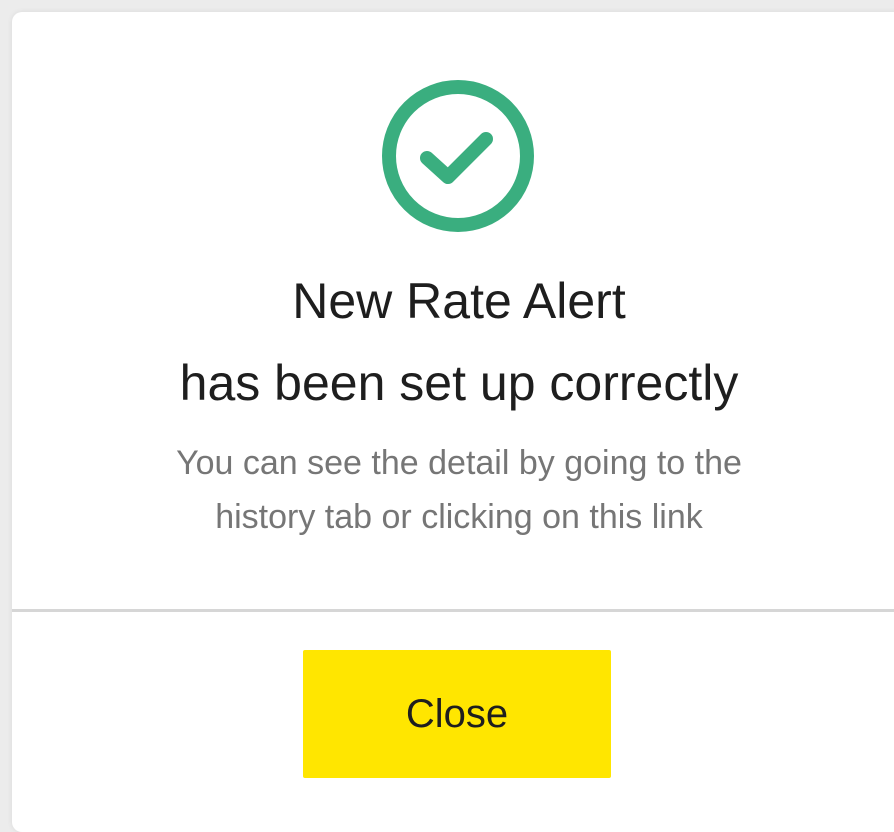 This screenshot has height=832, width=894. Describe the element at coordinates (459, 301) in the screenshot. I see `dialog-title-line-1: New Rate Alert` at that location.